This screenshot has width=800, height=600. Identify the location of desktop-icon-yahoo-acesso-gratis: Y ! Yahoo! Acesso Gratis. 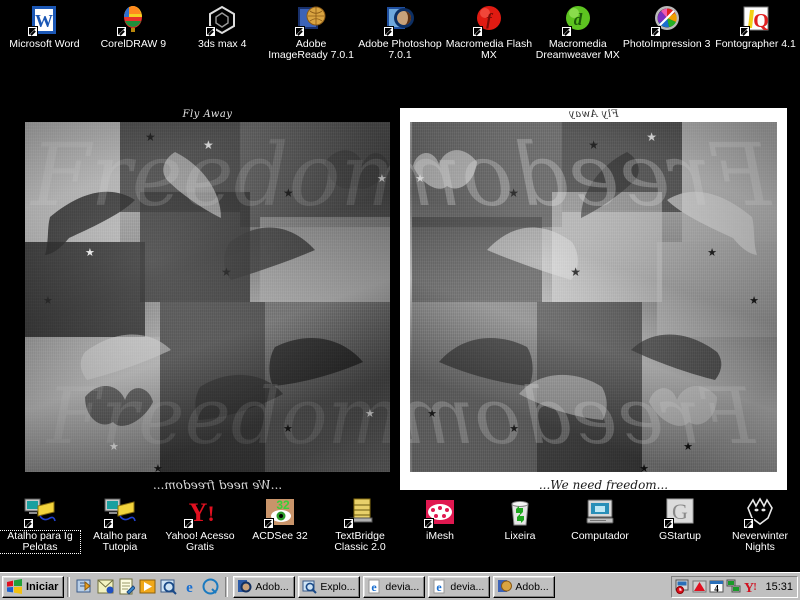
(200, 524).